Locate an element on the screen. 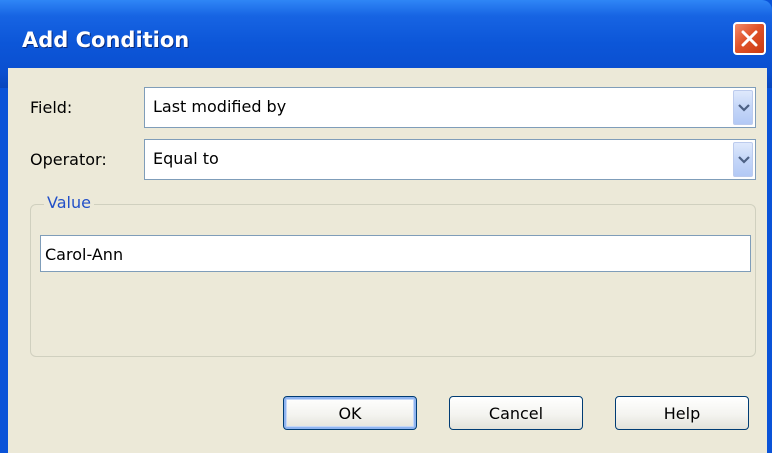 This screenshot has height=453, width=772. field-select-value: Last modified by is located at coordinates (220, 106).